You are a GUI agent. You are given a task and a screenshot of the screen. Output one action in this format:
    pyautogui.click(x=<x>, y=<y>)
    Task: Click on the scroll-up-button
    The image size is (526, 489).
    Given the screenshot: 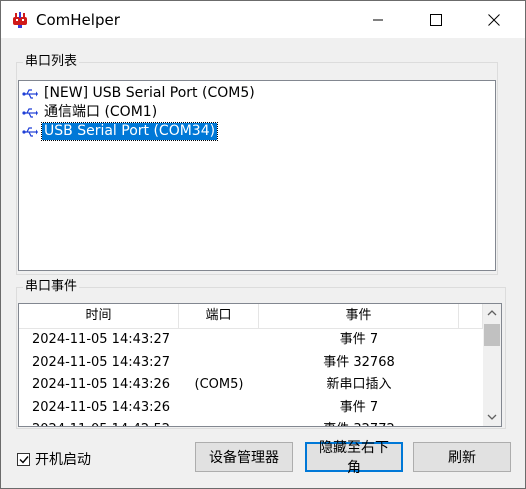 What is the action you would take?
    pyautogui.click(x=492, y=313)
    